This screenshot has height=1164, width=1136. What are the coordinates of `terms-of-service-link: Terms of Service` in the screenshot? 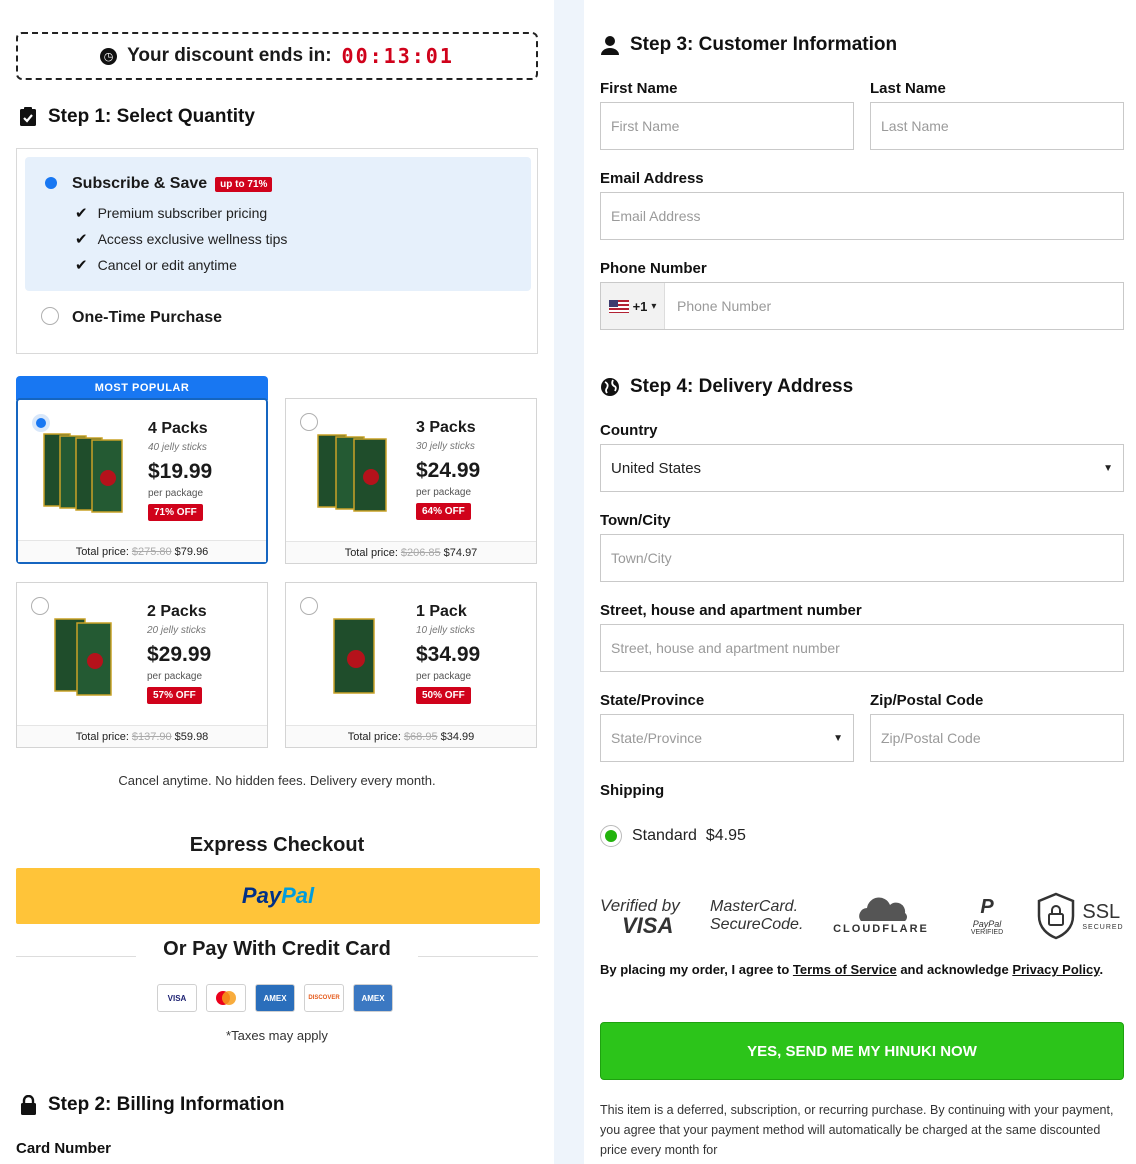 It's located at (845, 969).